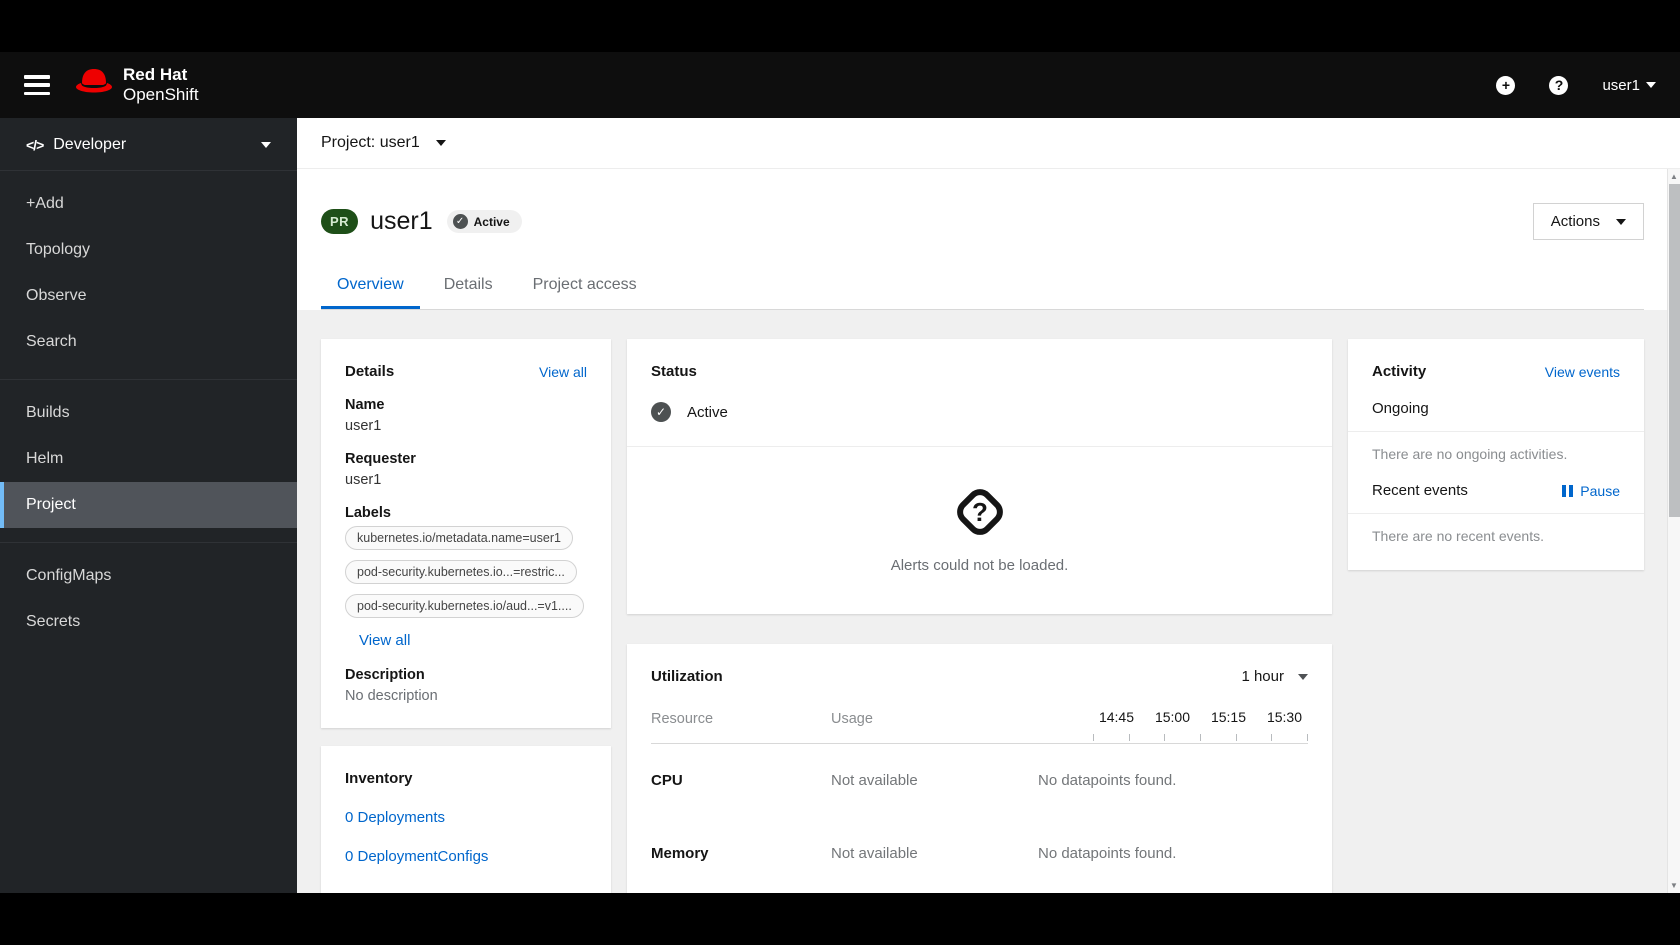 The image size is (1680, 945). I want to click on status-card-title: Status, so click(674, 371).